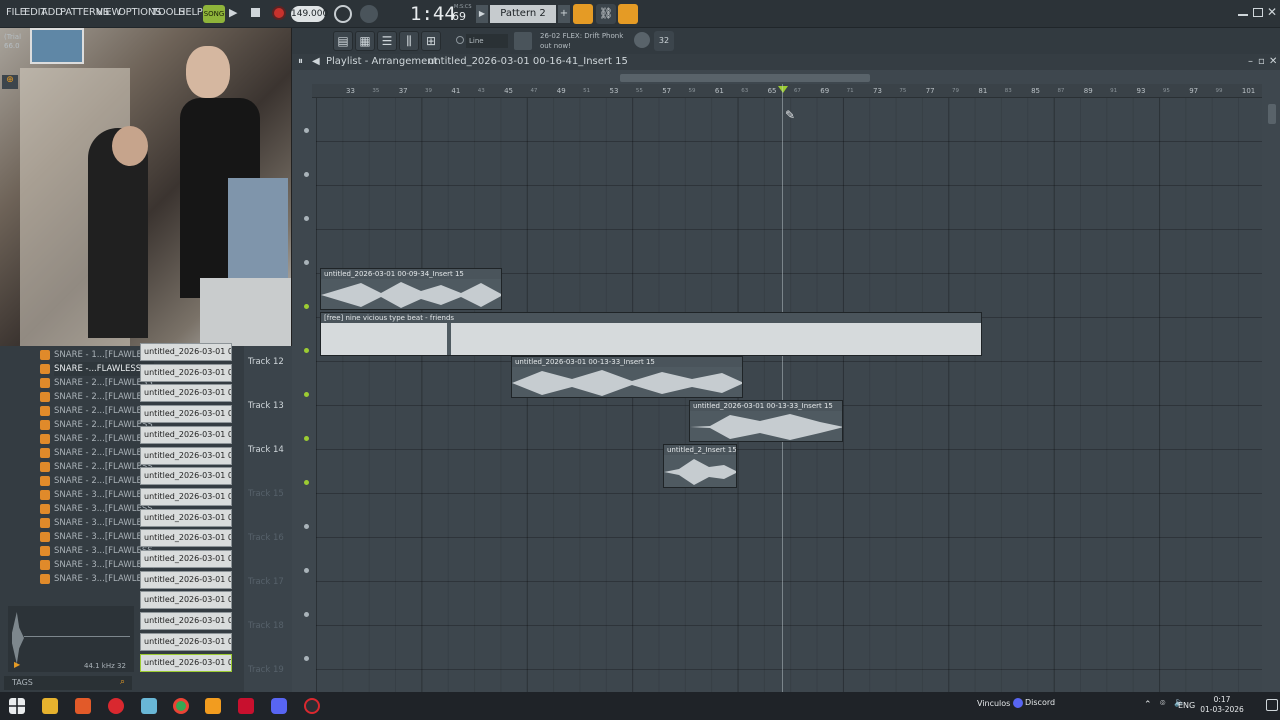  What do you see at coordinates (266, 406) in the screenshot?
I see `track-label: Track 13` at bounding box center [266, 406].